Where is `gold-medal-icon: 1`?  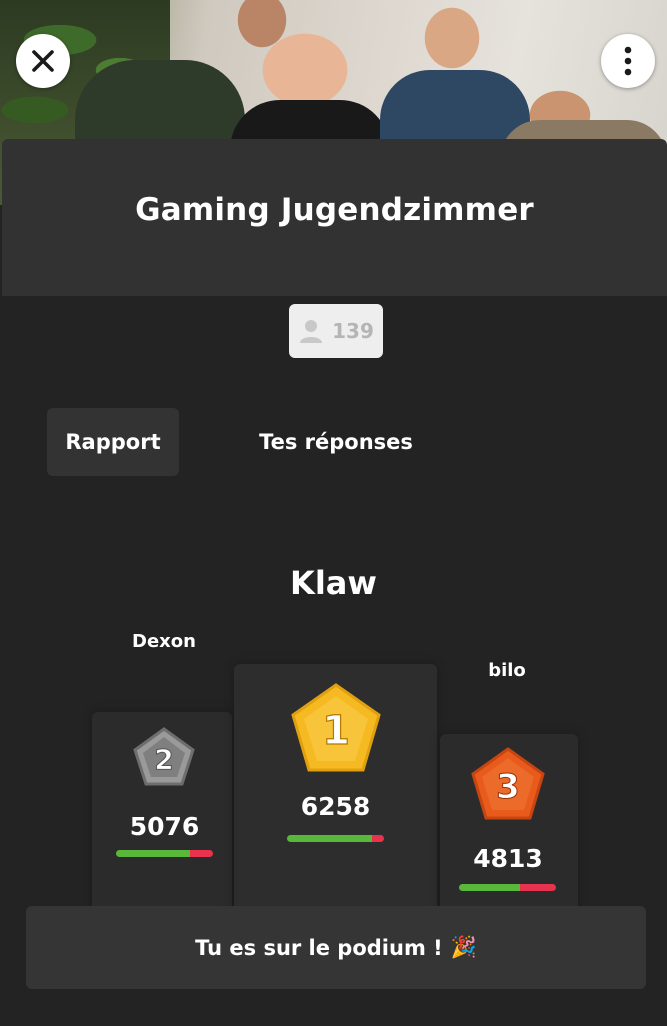
gold-medal-icon: 1 is located at coordinates (336, 727).